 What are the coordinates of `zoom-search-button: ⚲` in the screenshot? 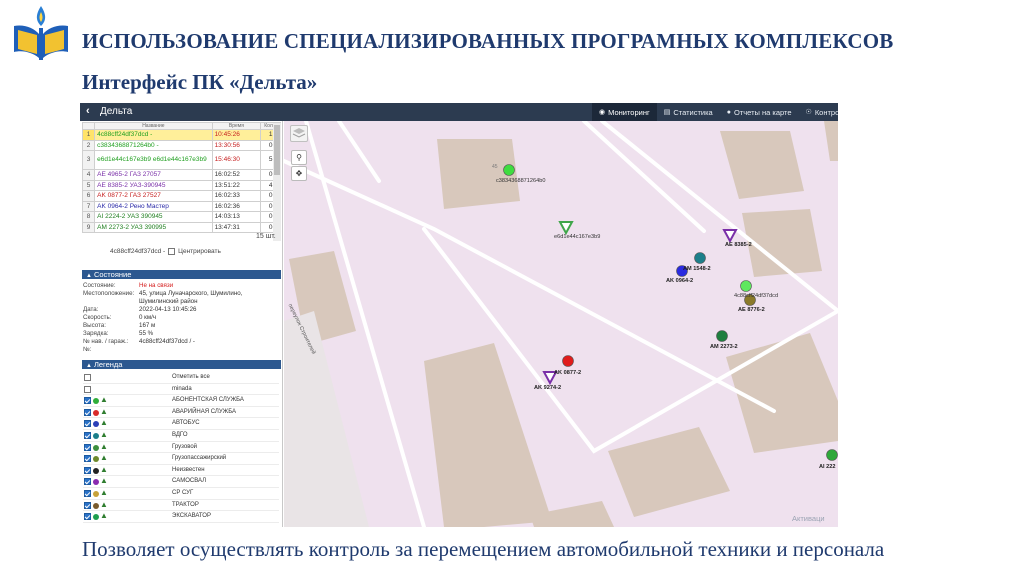 It's located at (299, 157).